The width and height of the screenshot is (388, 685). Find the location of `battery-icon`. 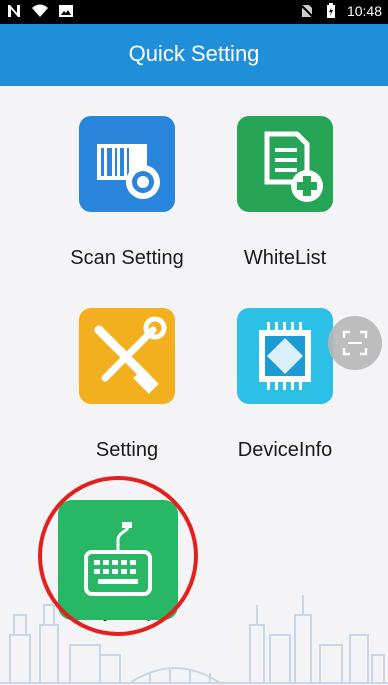

battery-icon is located at coordinates (330, 10).